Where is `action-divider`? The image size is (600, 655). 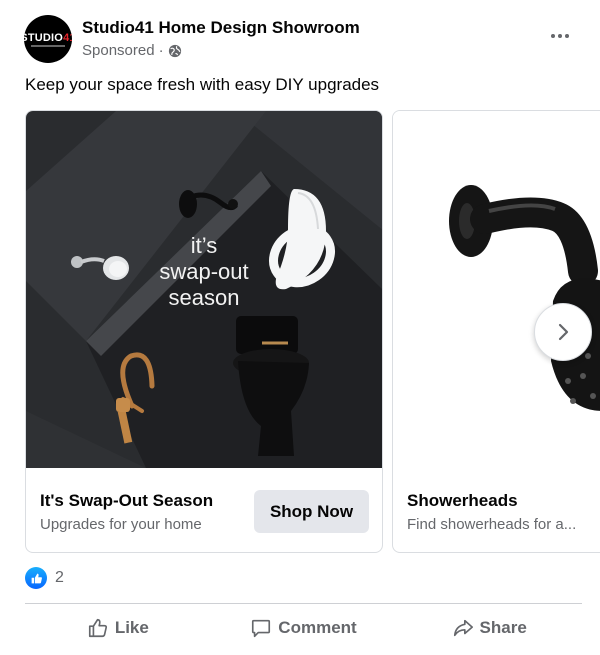
action-divider is located at coordinates (303, 603).